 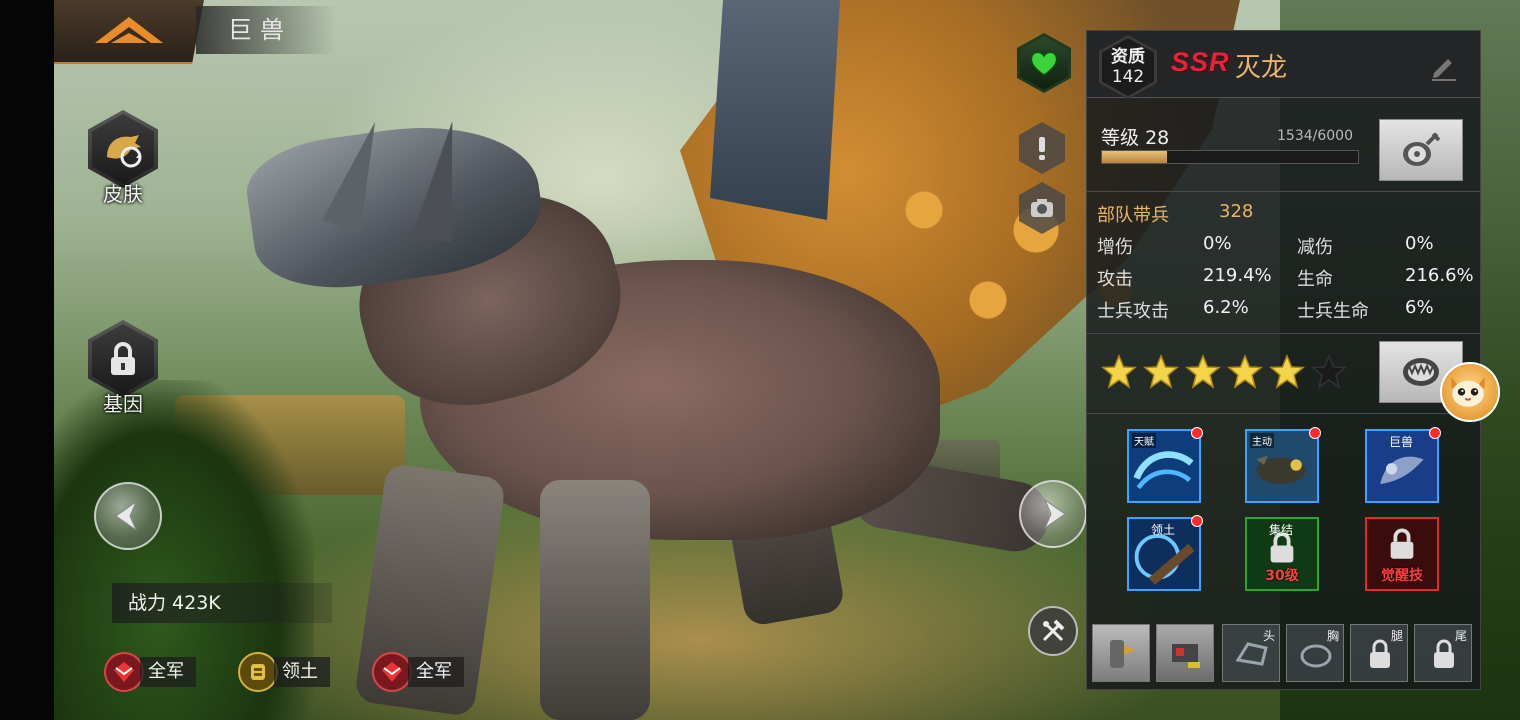 What do you see at coordinates (27, 360) in the screenshot?
I see `left-edge-bar` at bounding box center [27, 360].